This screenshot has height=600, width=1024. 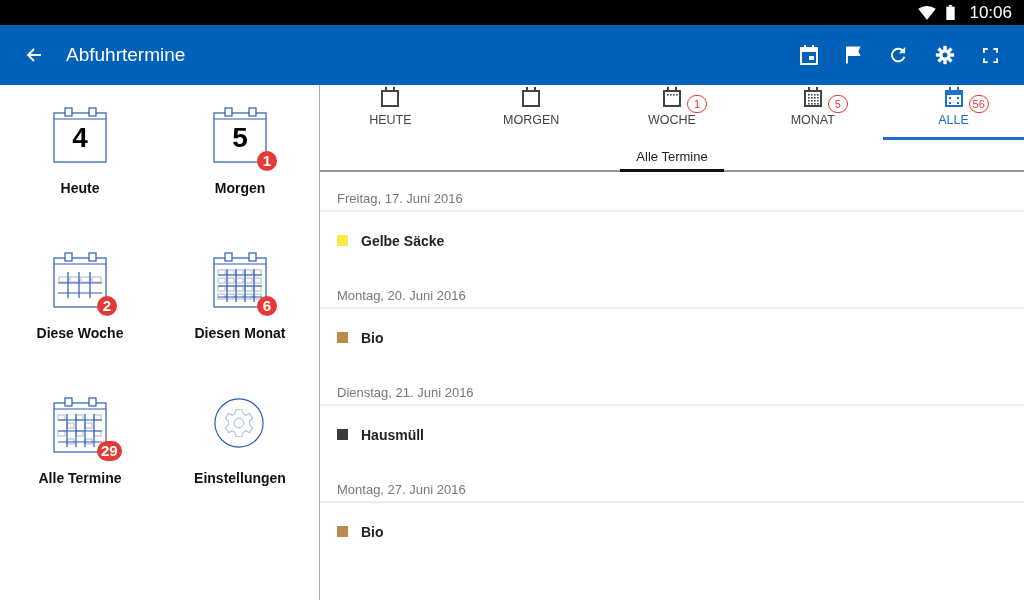 What do you see at coordinates (239, 423) in the screenshot?
I see `gear-circle-icon` at bounding box center [239, 423].